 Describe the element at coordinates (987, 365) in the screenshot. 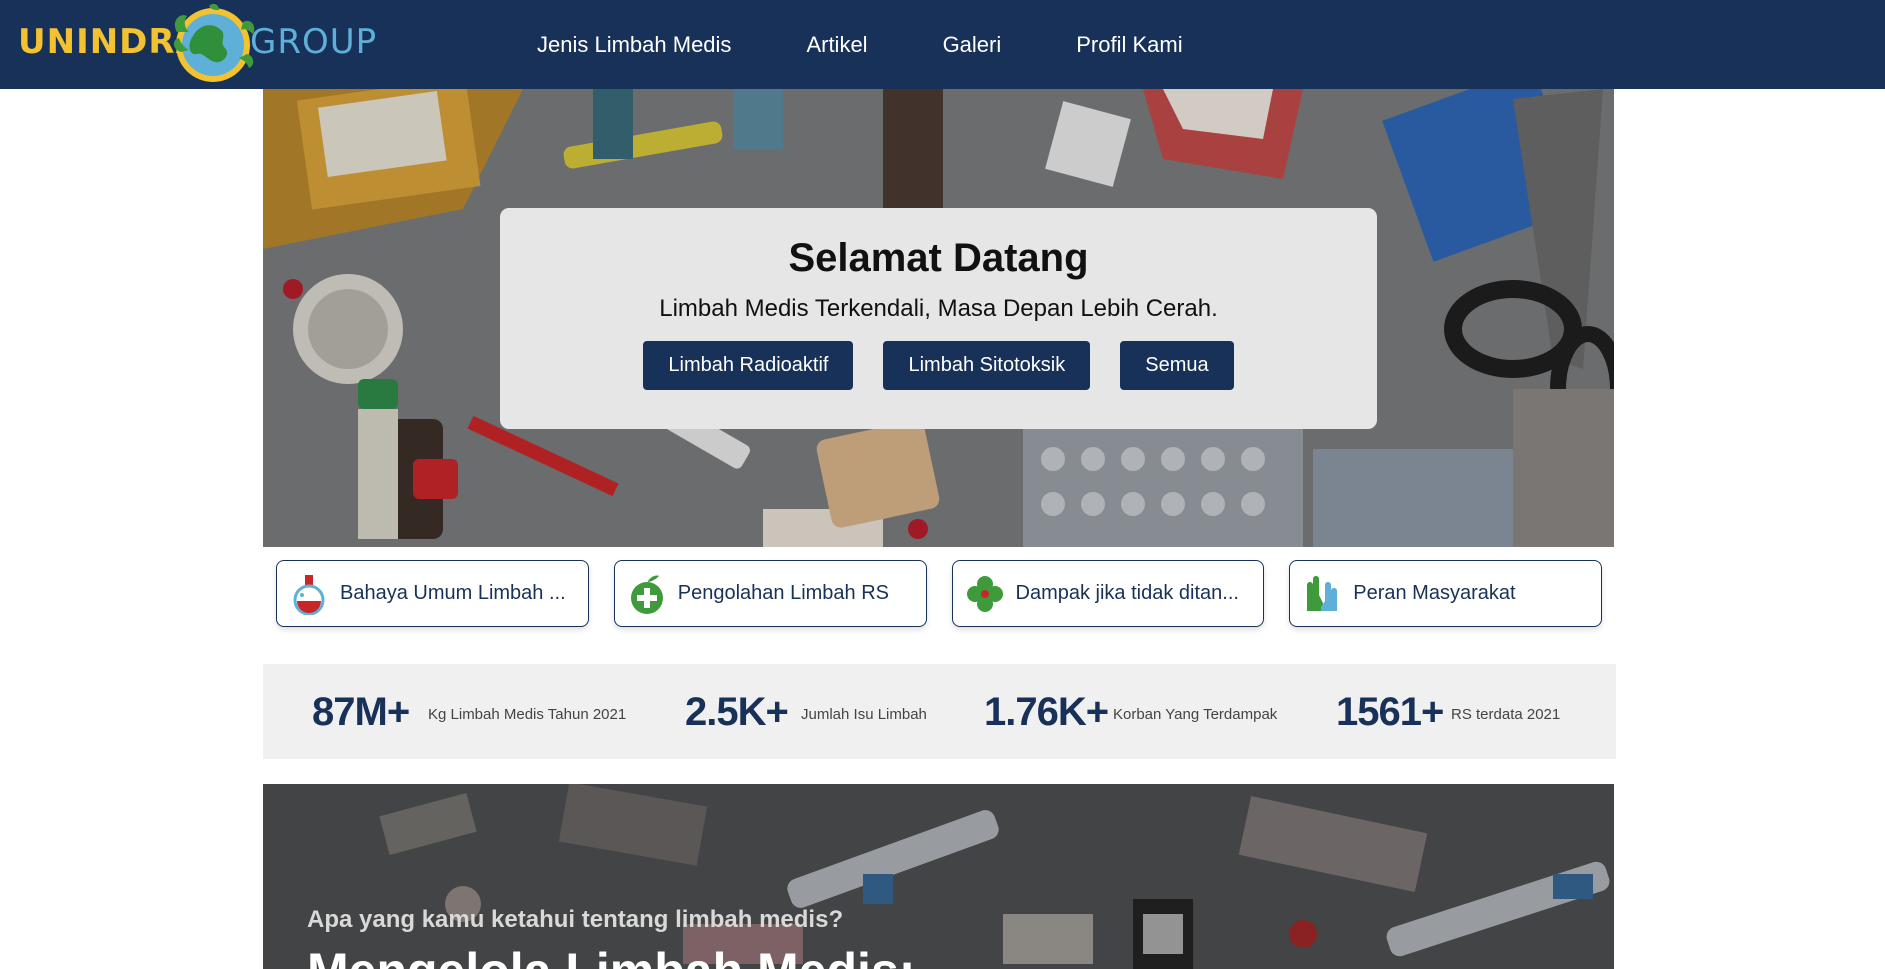

I see `limbah-sitotoksik-button: Limbah Sitotoksik` at that location.